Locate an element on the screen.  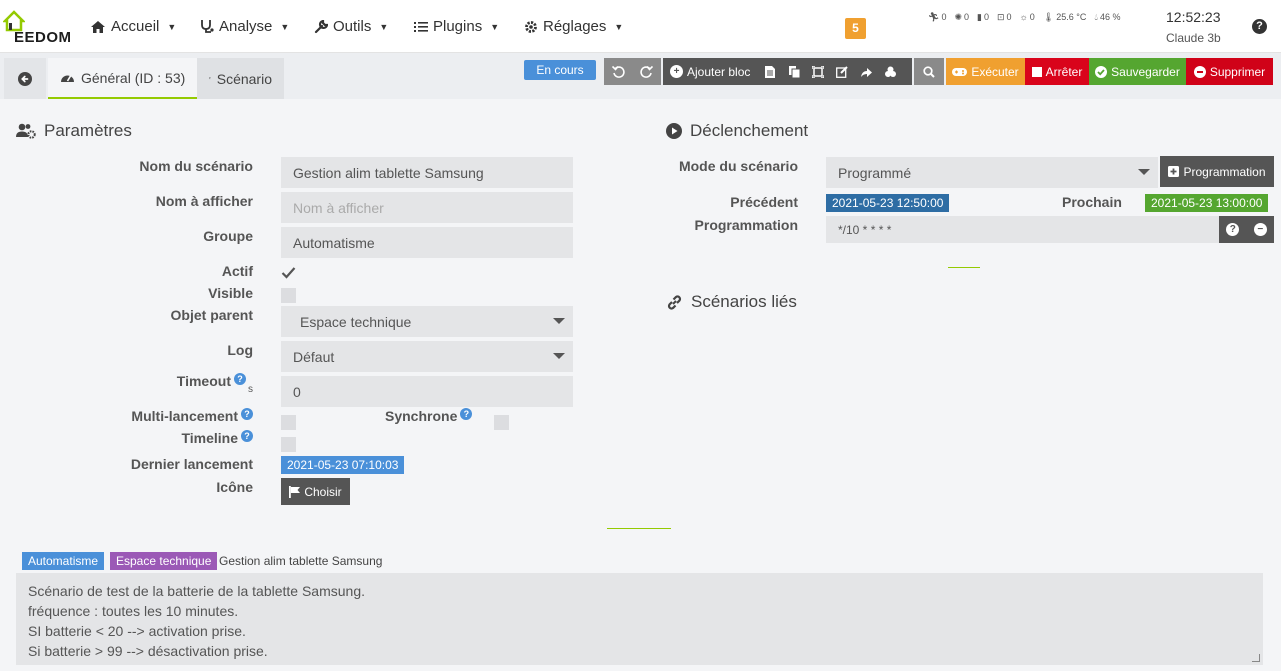
description-line: fréquence : toutes les 10 minutes. is located at coordinates (133, 611).